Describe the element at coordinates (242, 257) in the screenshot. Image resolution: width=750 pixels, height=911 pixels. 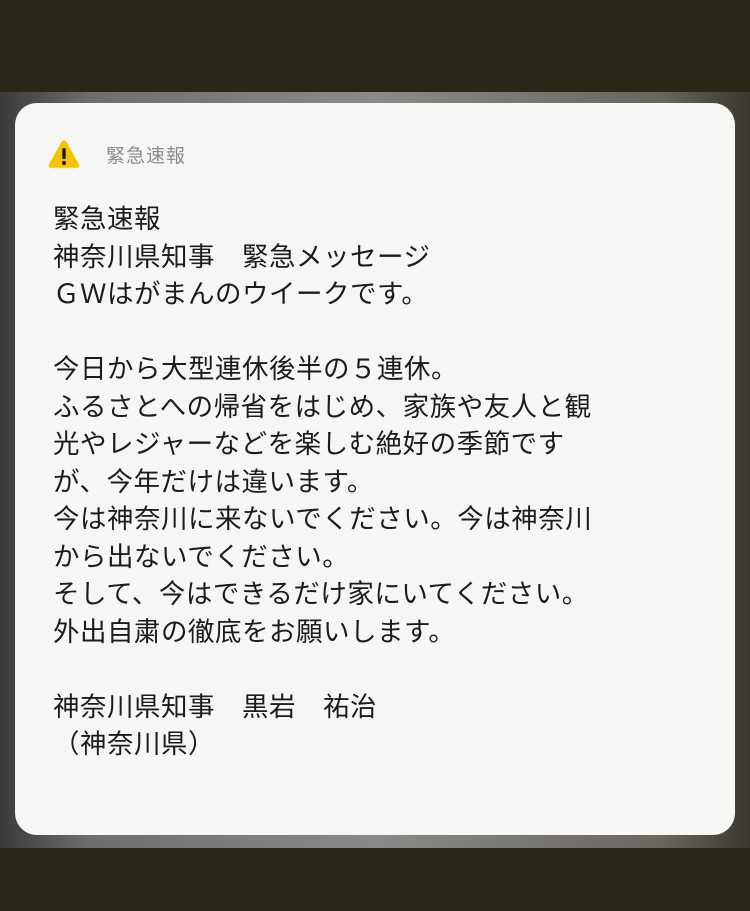
I see `message-line: 神奈川県知事 緊急メッセージ` at that location.